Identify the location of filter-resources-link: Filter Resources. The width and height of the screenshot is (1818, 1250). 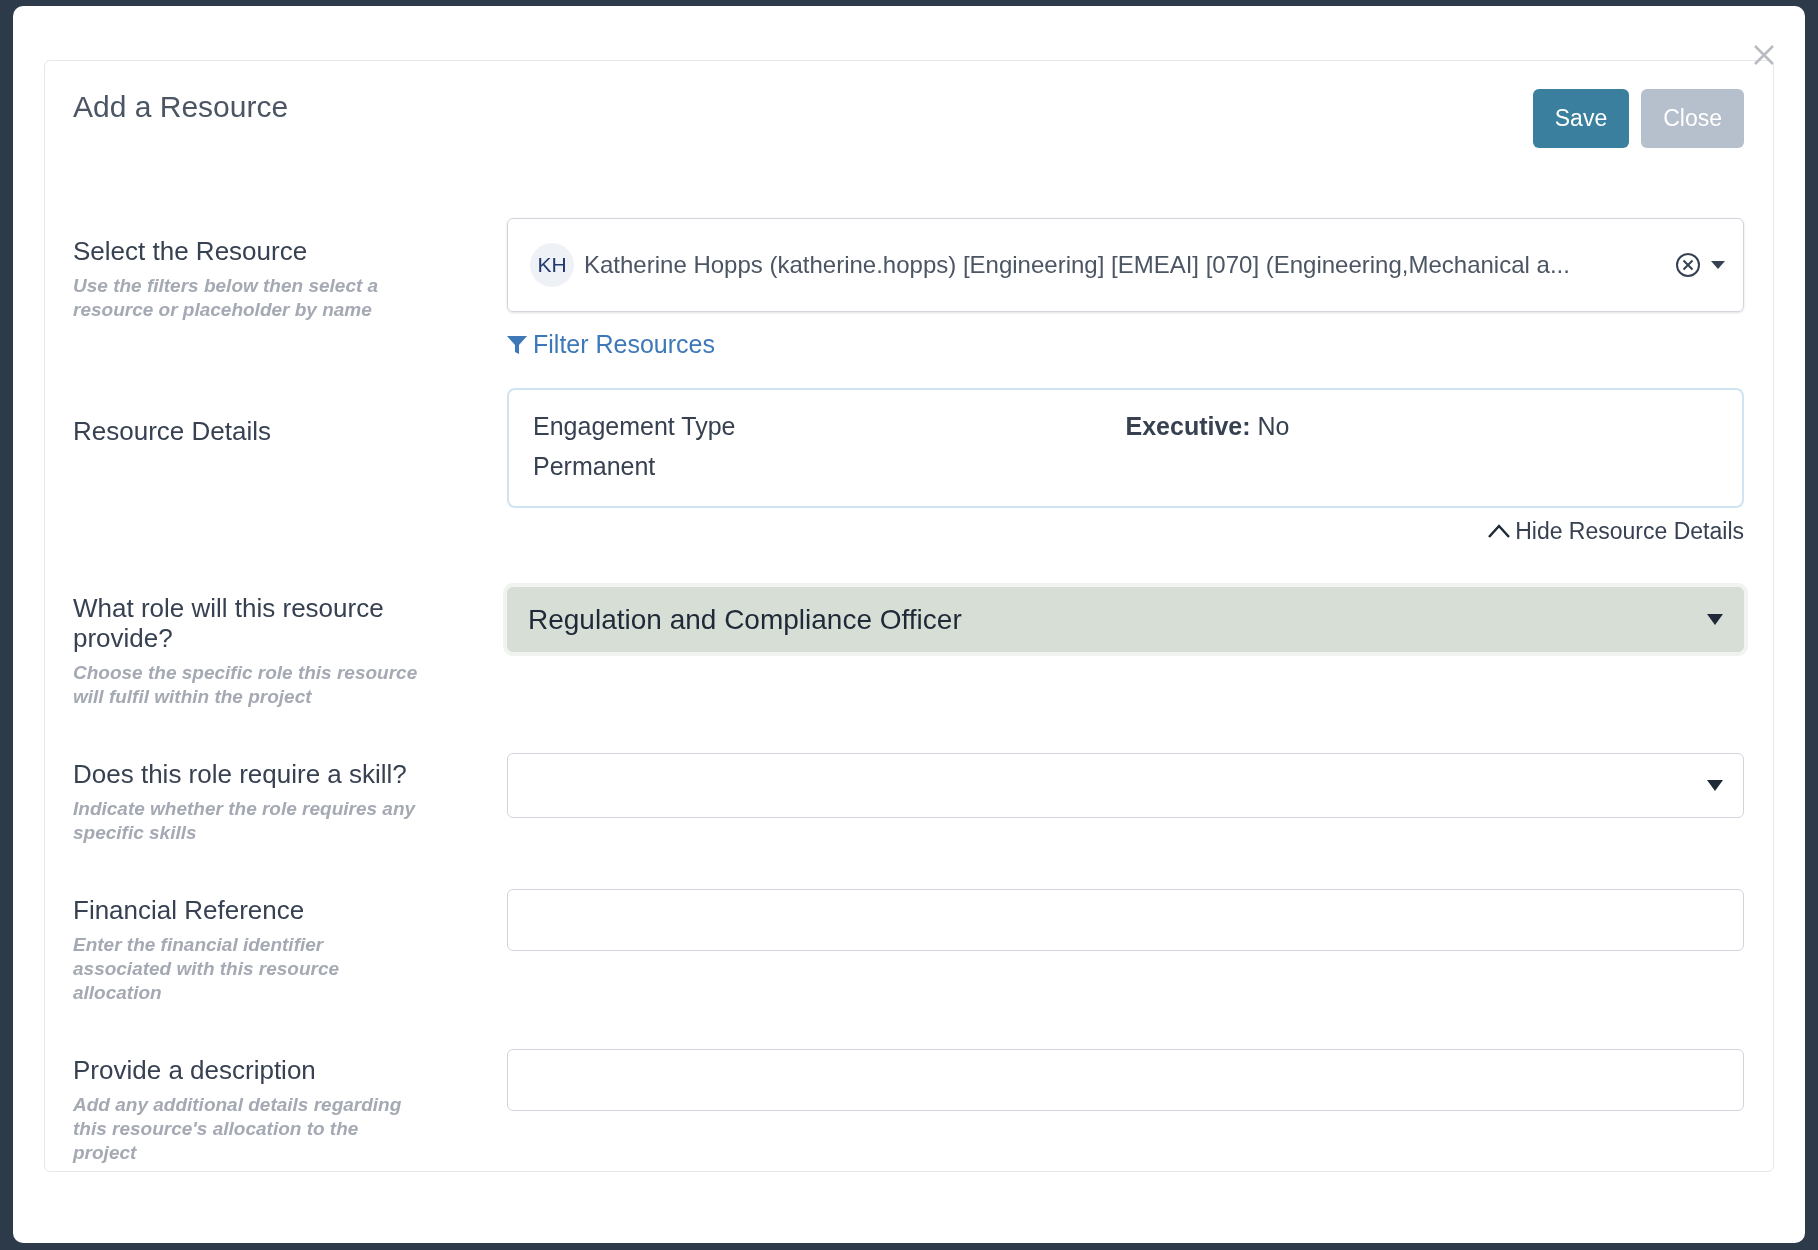
(611, 345).